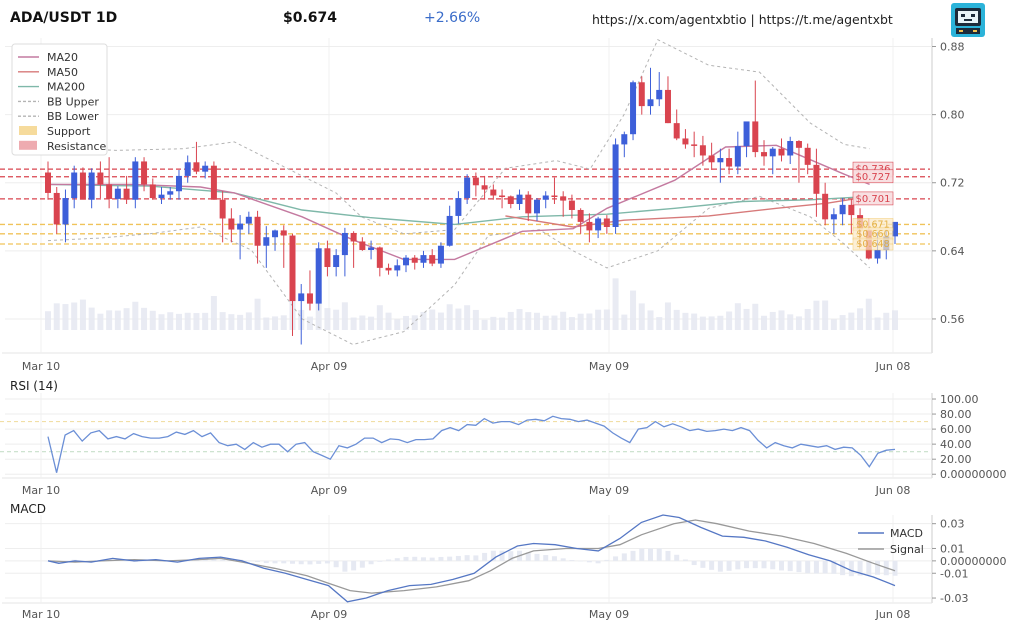 The width and height of the screenshot is (1024, 633). I want to click on legend-label: MA50, so click(62, 72).